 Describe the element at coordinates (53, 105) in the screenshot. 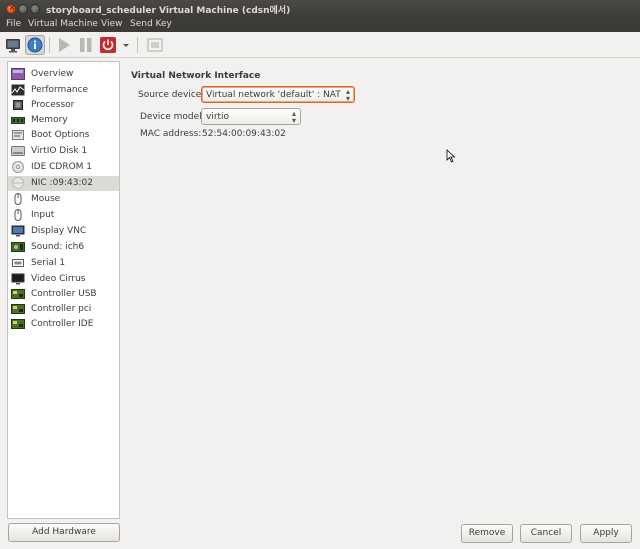

I see `sidebar-item-label: Processor` at that location.